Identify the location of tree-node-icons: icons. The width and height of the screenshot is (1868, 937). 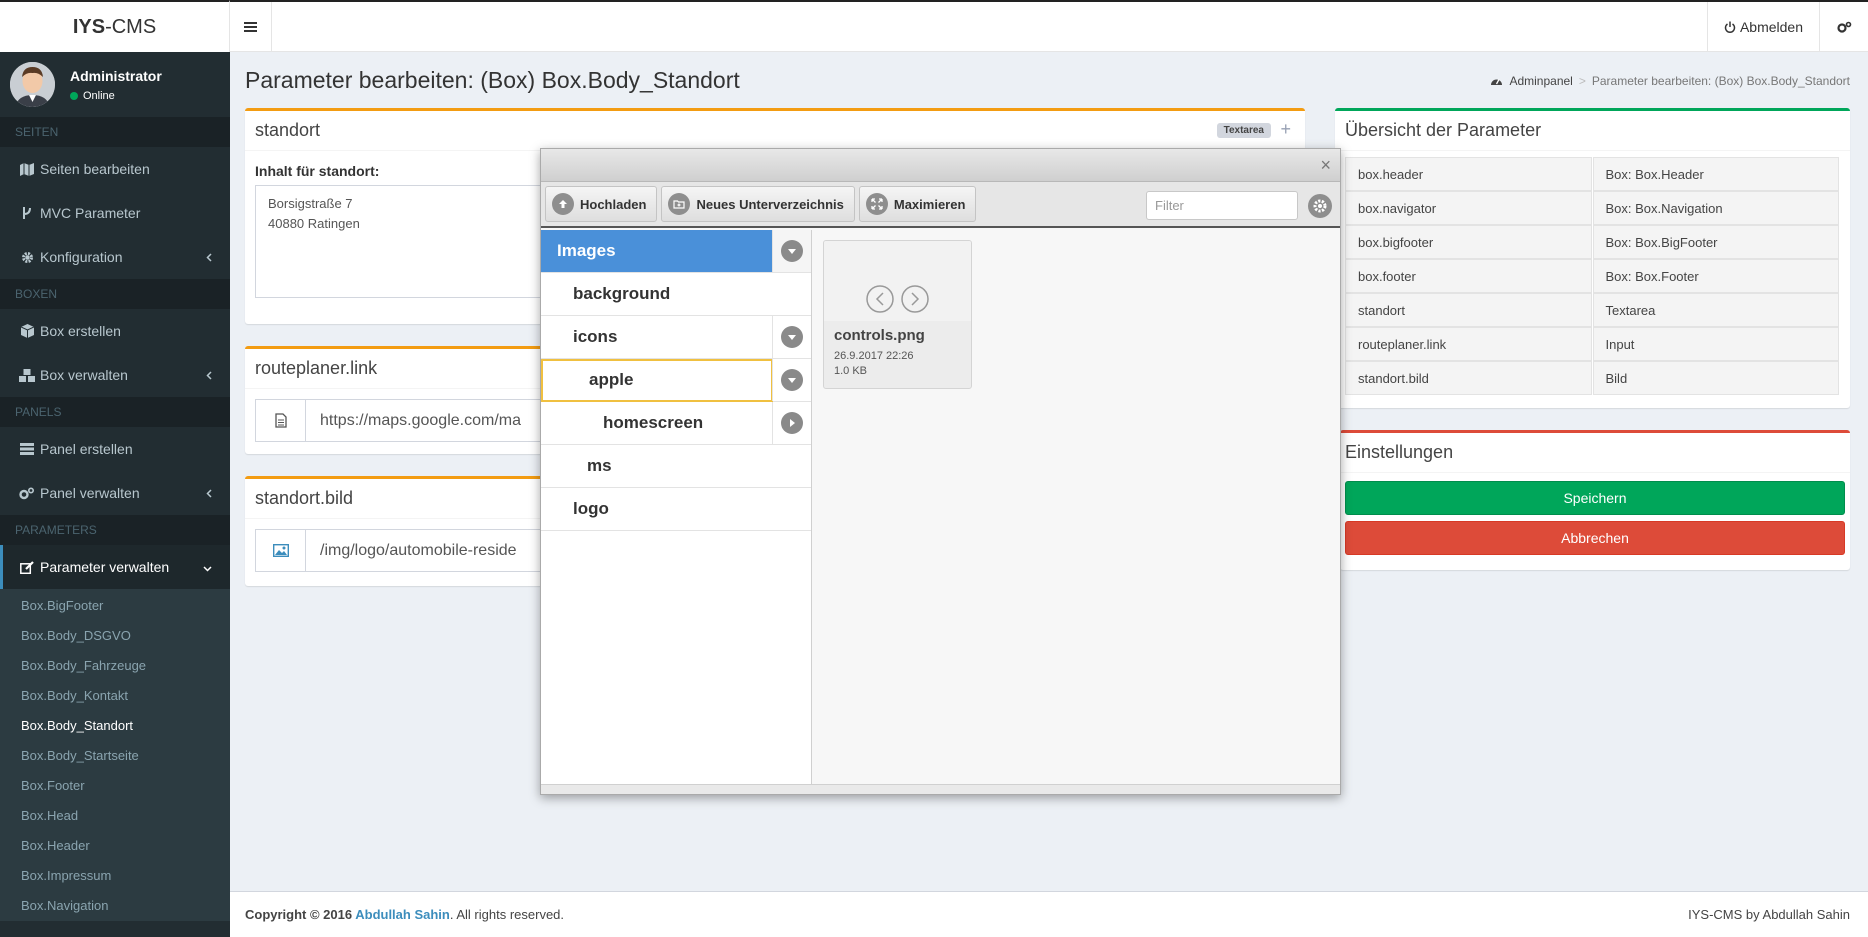
(676, 337).